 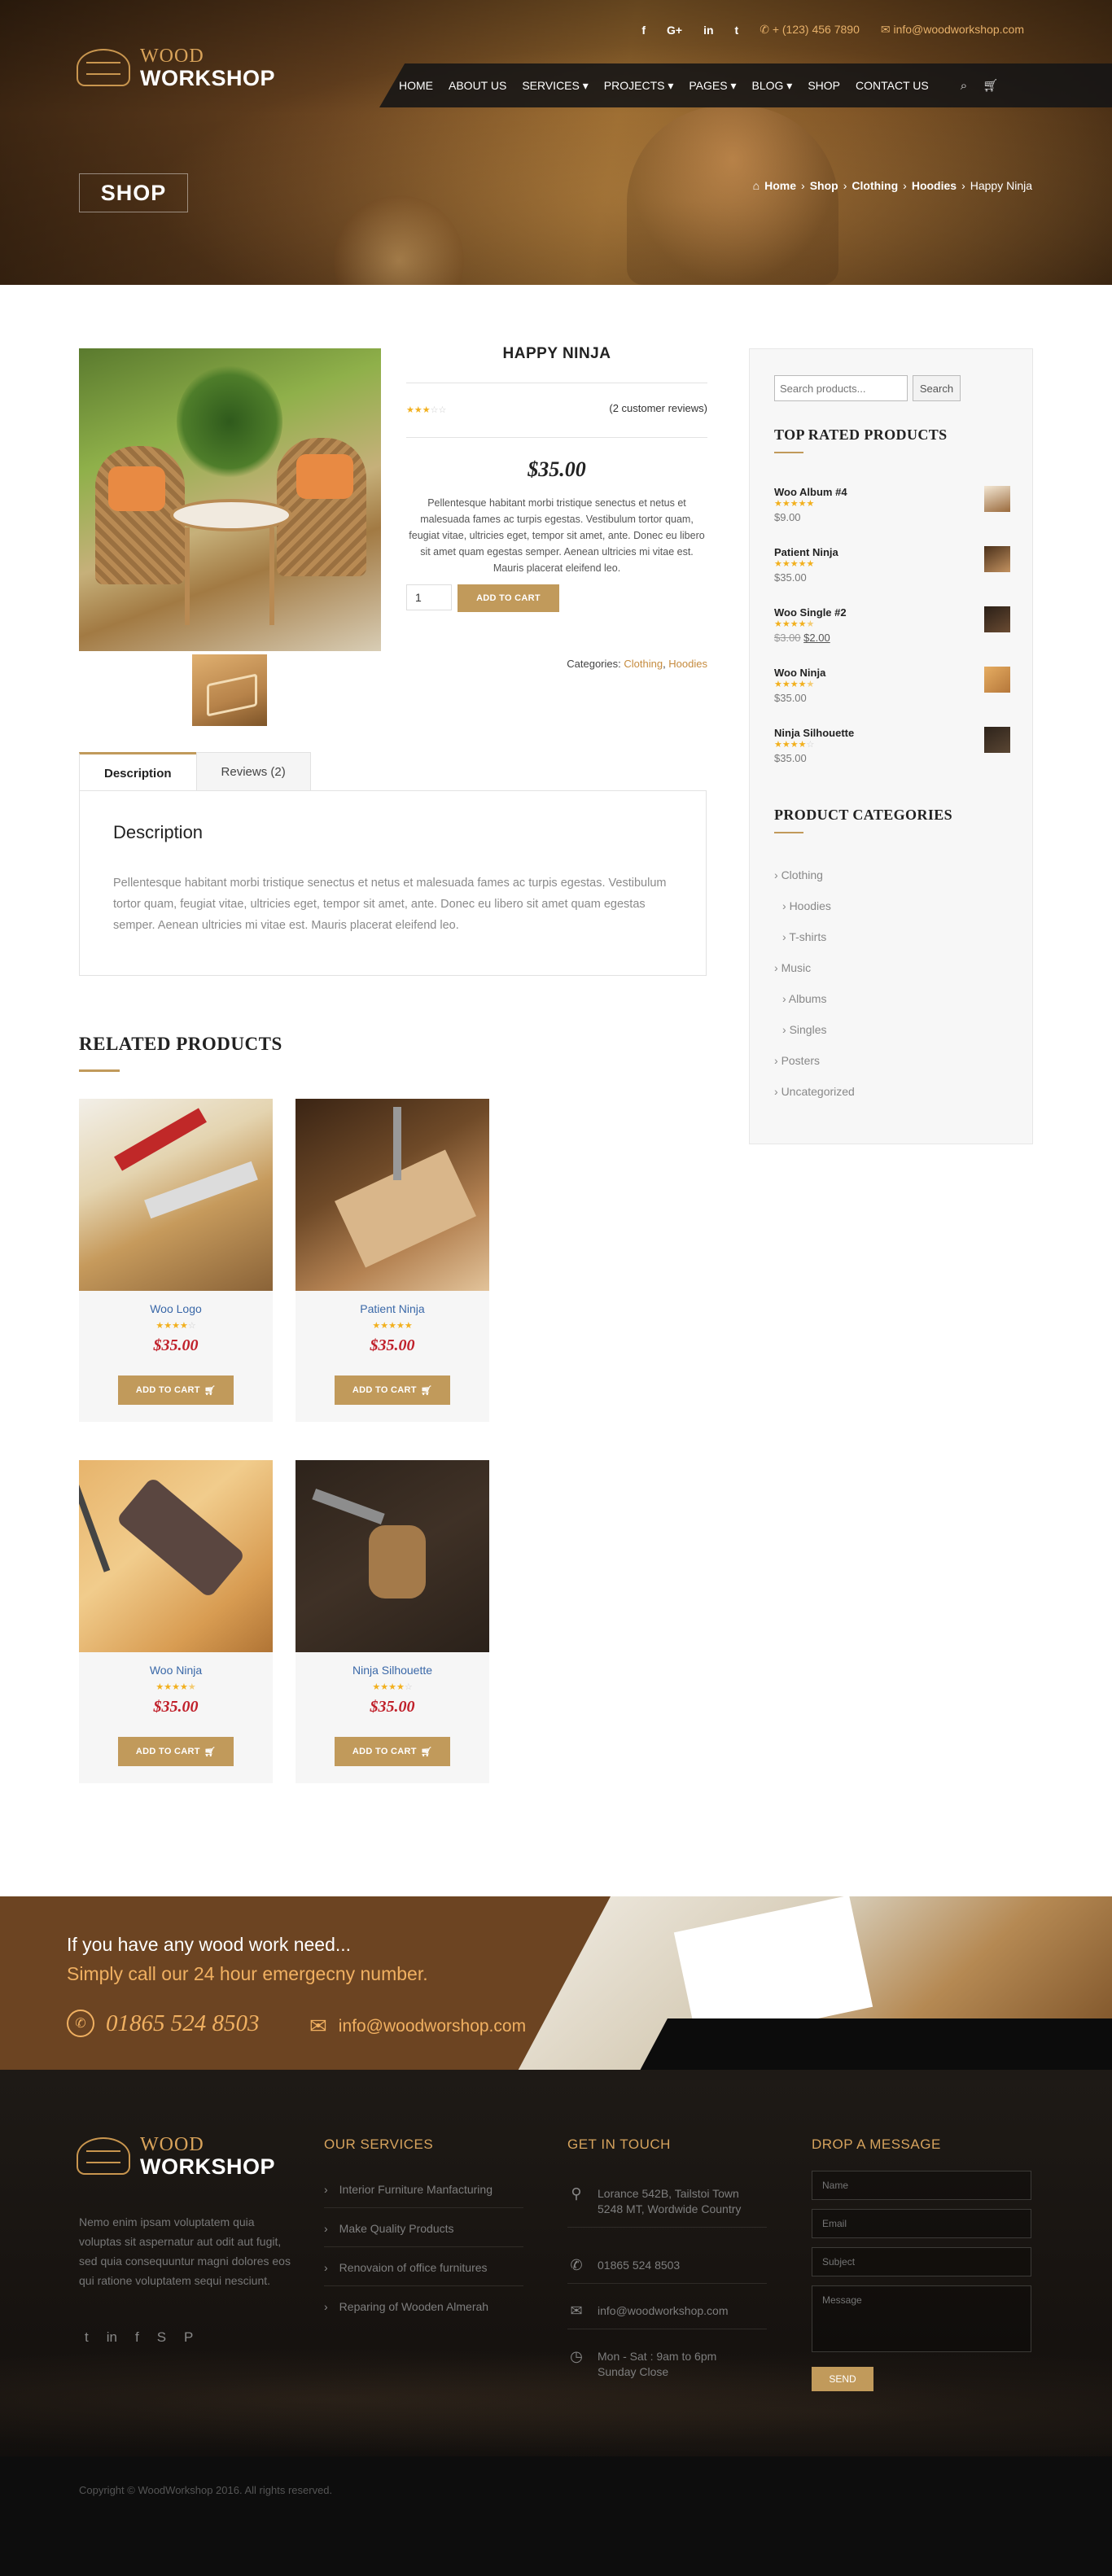 I want to click on related-product-card: Woo Ninja ★★★★★ $35.00 ADD TO CART 🛒︎, so click(x=176, y=1621).